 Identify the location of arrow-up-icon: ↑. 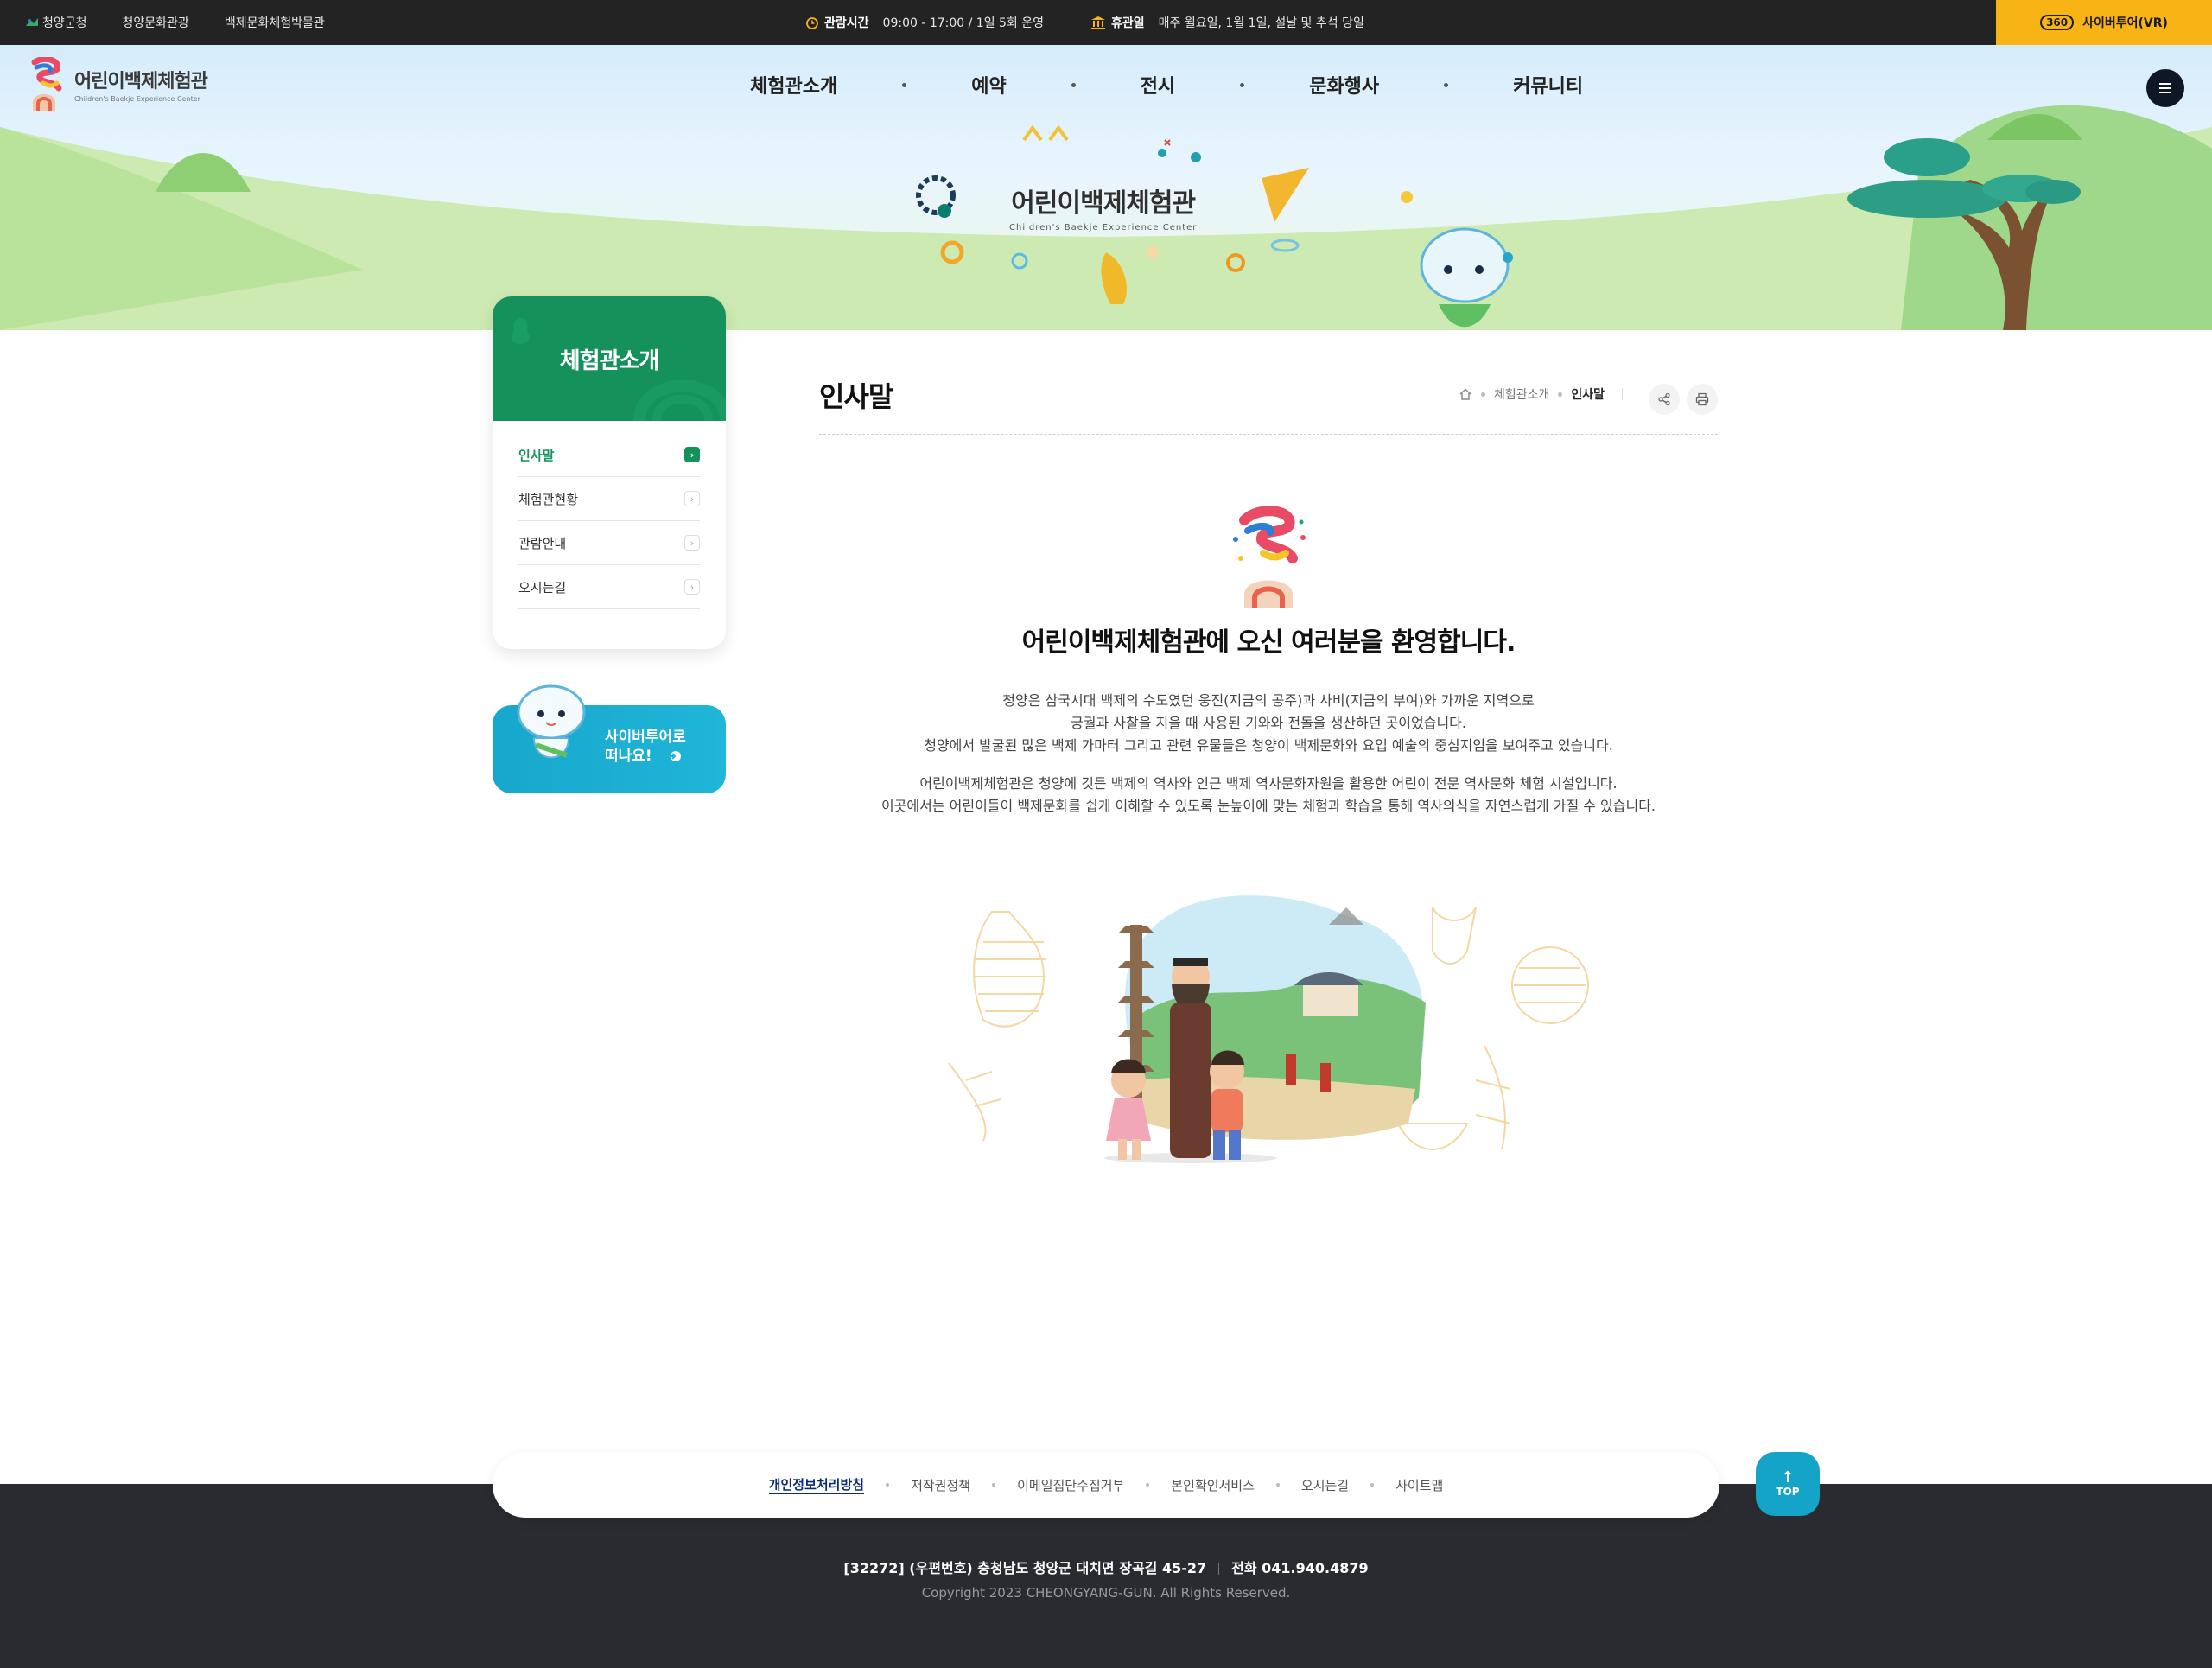
(1788, 1477).